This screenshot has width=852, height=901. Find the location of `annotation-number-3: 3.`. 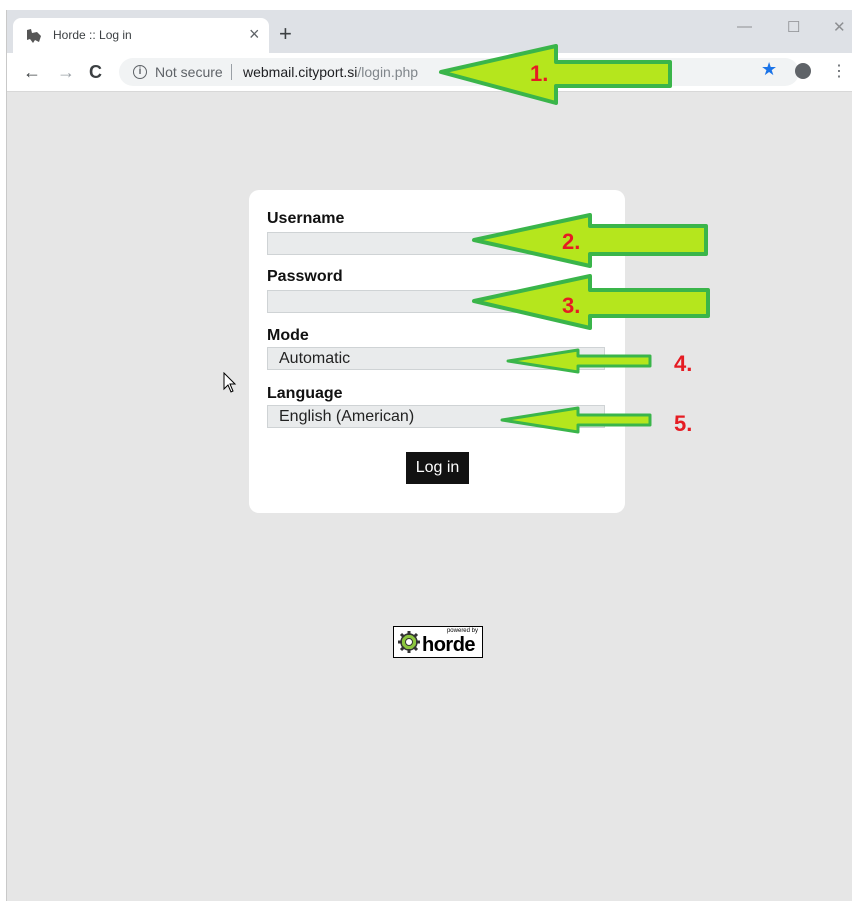

annotation-number-3: 3. is located at coordinates (571, 305).